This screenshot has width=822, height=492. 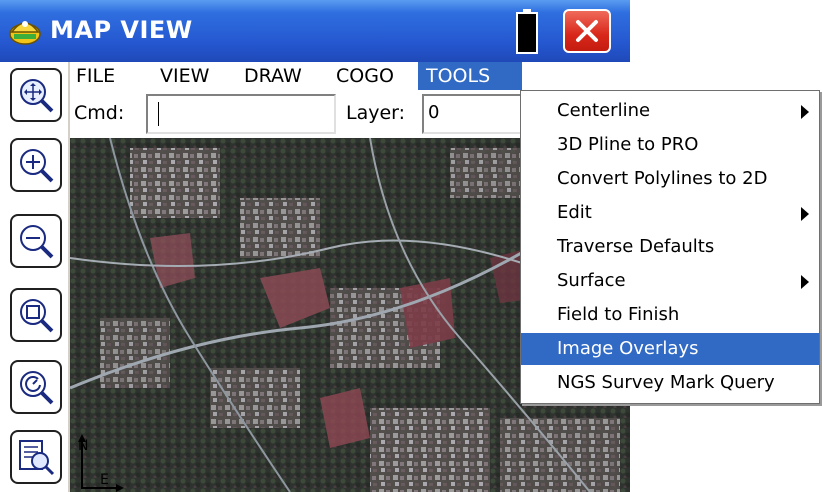 I want to click on menu-item-convert-polylines: Convert Polylines to 2D, so click(x=670, y=179).